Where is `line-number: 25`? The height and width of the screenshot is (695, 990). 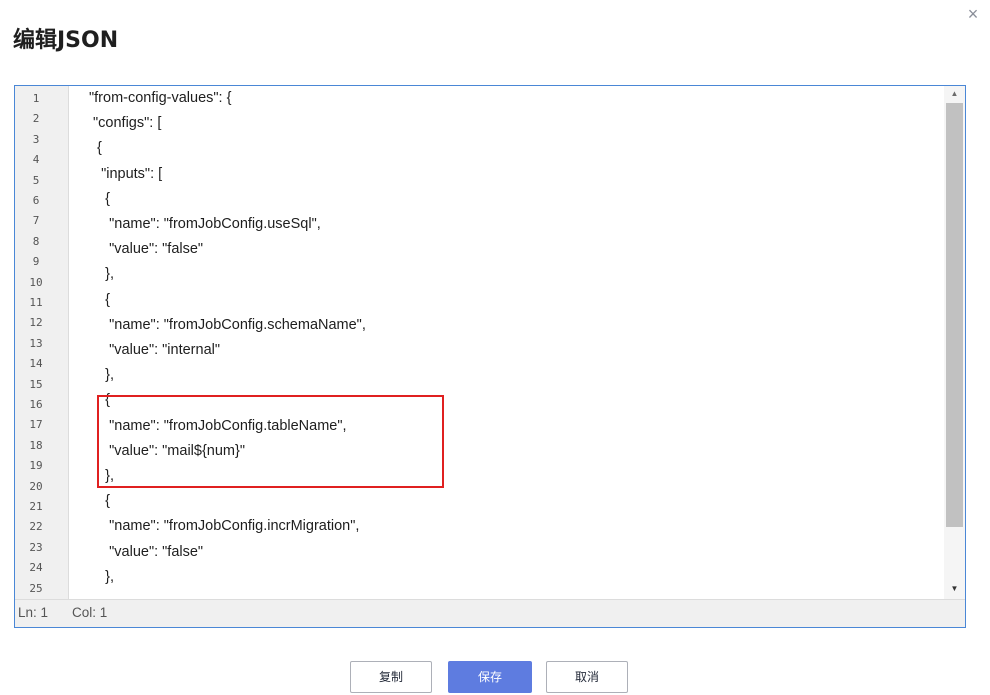 line-number: 25 is located at coordinates (36, 588).